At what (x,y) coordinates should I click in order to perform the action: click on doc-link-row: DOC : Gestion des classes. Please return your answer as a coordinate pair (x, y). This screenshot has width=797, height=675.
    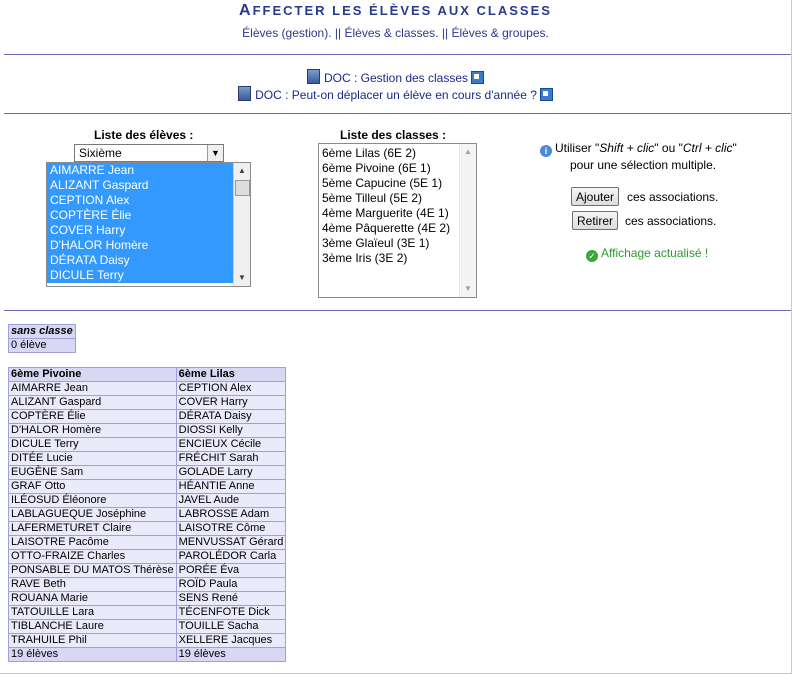
    Looking at the image, I should click on (395, 77).